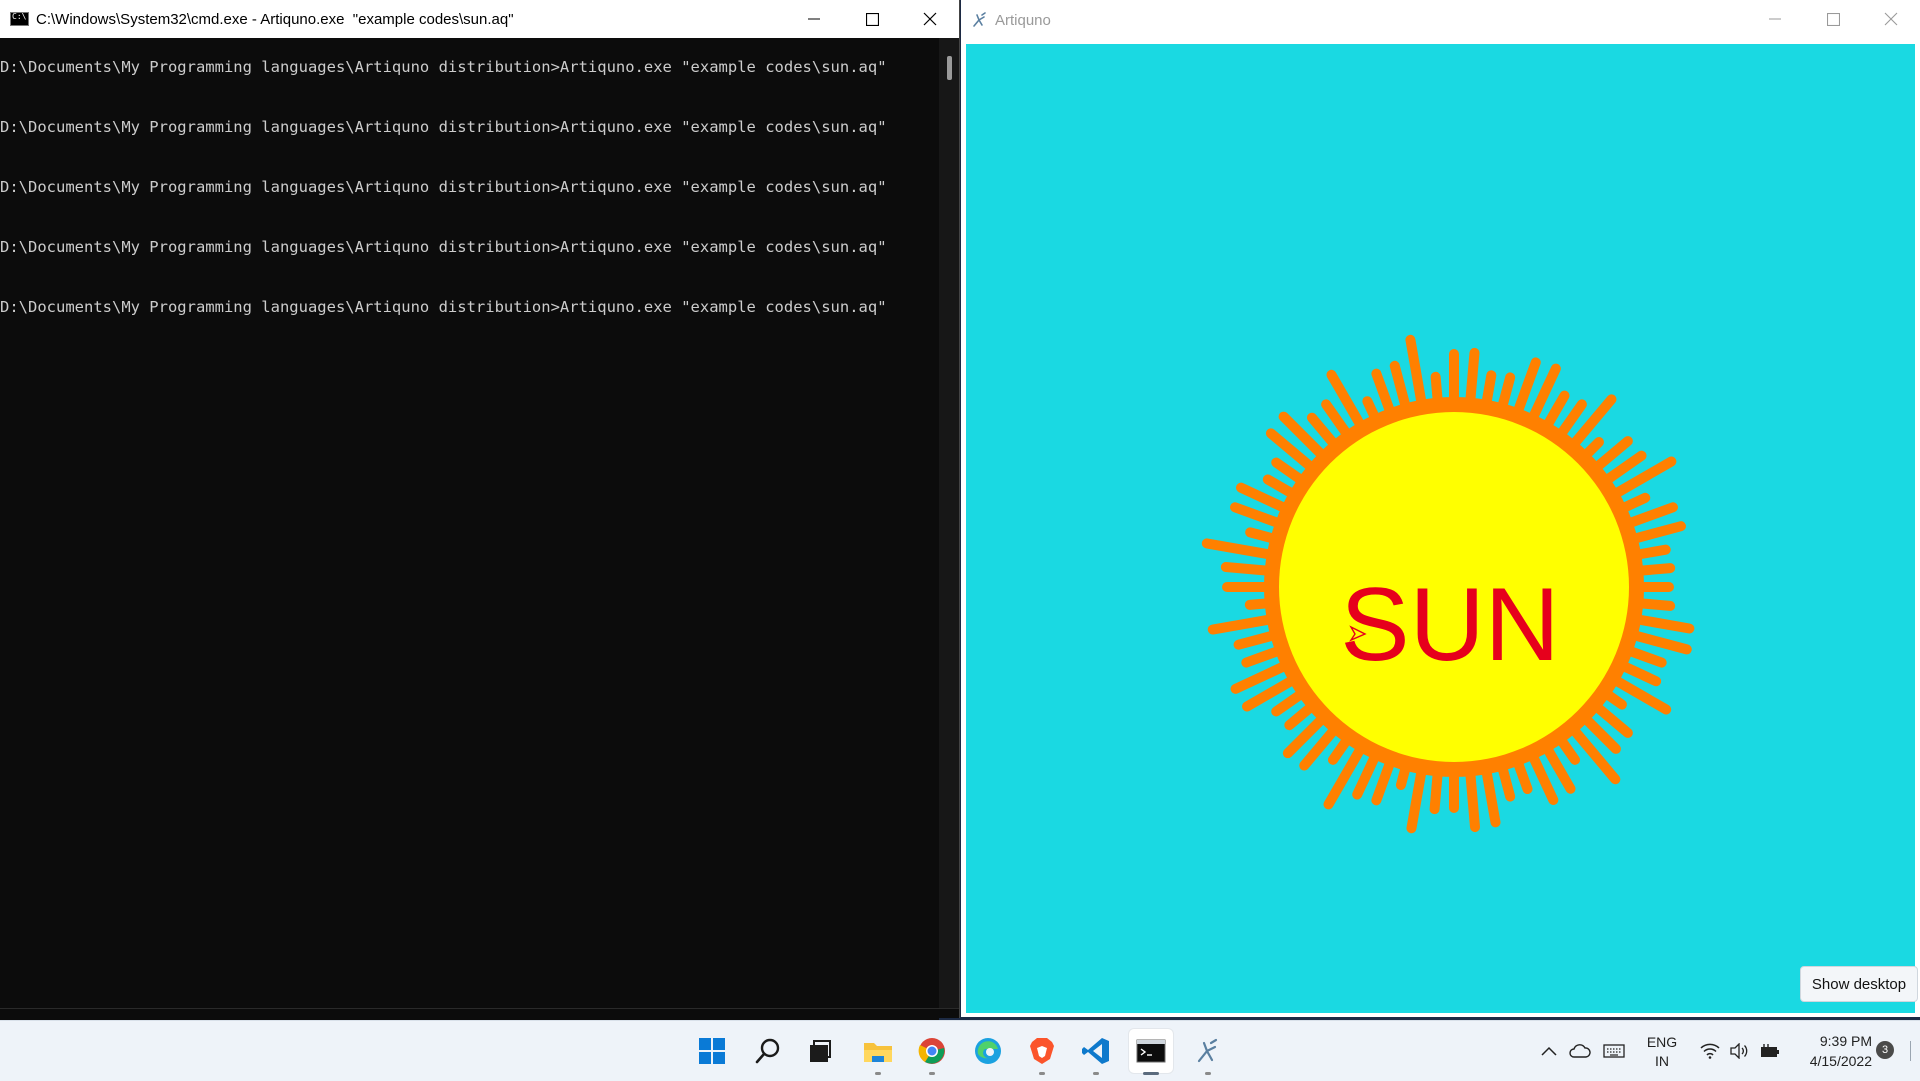 Image resolution: width=1920 pixels, height=1081 pixels. What do you see at coordinates (1450, 625) in the screenshot?
I see `sun-label: SUN` at bounding box center [1450, 625].